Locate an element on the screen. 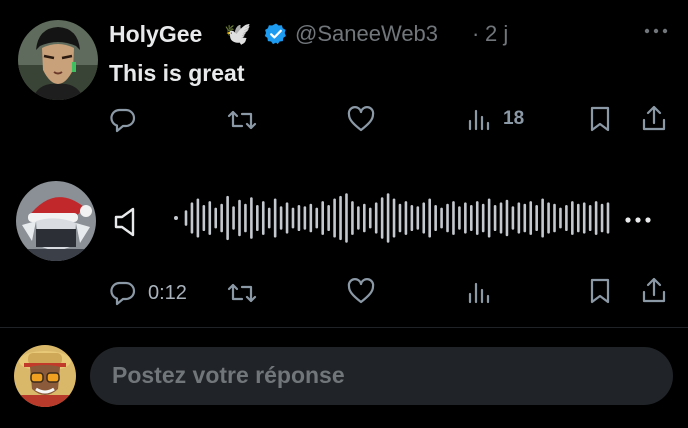  audio-bookmark-icon is located at coordinates (600, 291).